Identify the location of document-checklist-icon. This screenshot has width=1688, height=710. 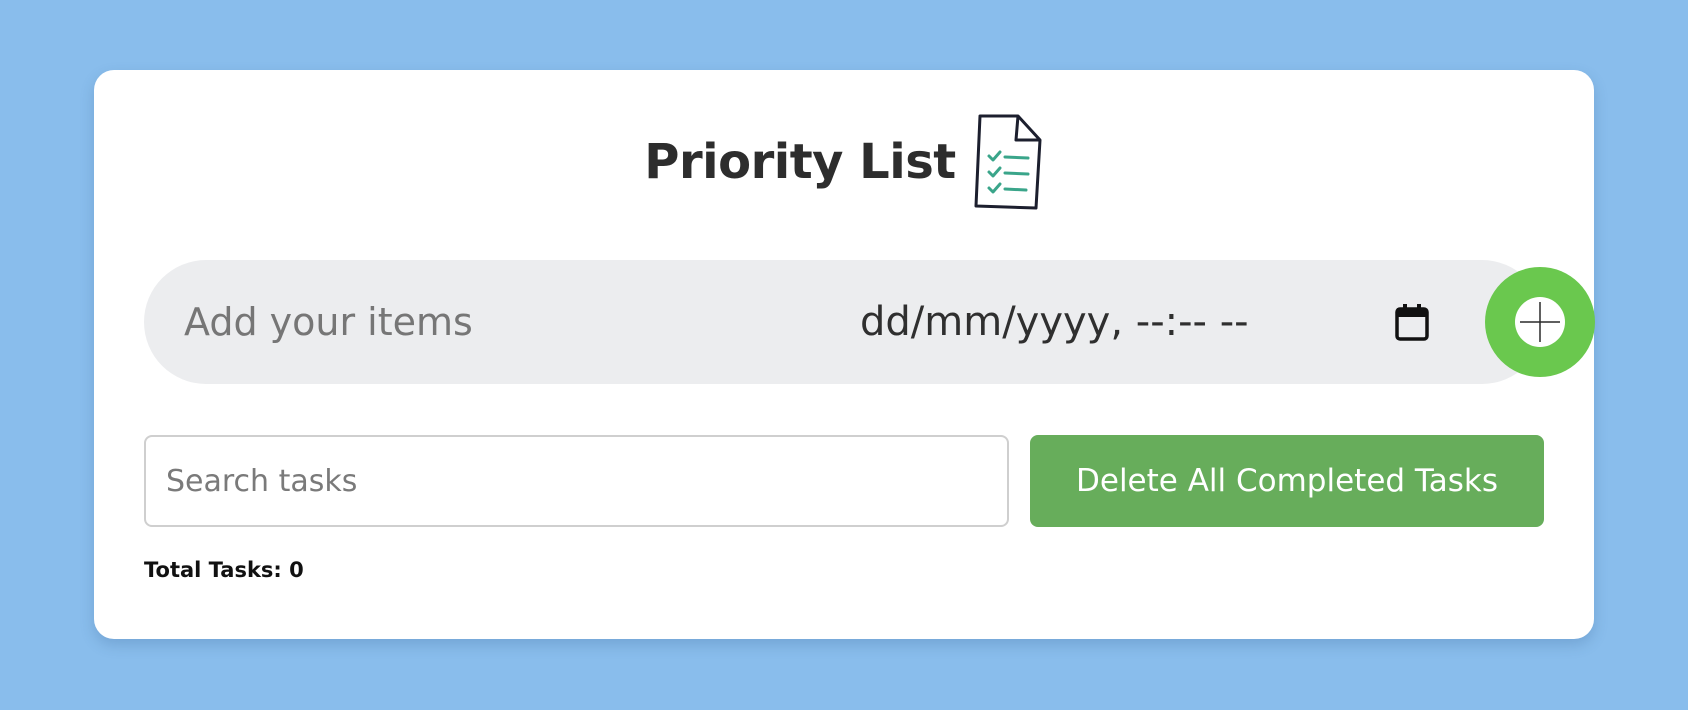
(1008, 162).